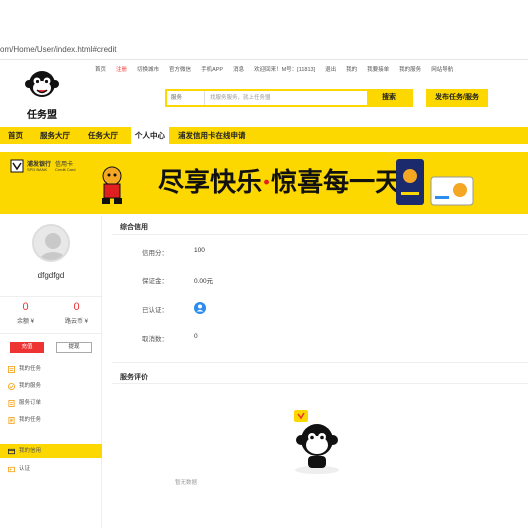 This screenshot has height=528, width=528. What do you see at coordinates (25, 307) in the screenshot?
I see `balance-value: 0` at bounding box center [25, 307].